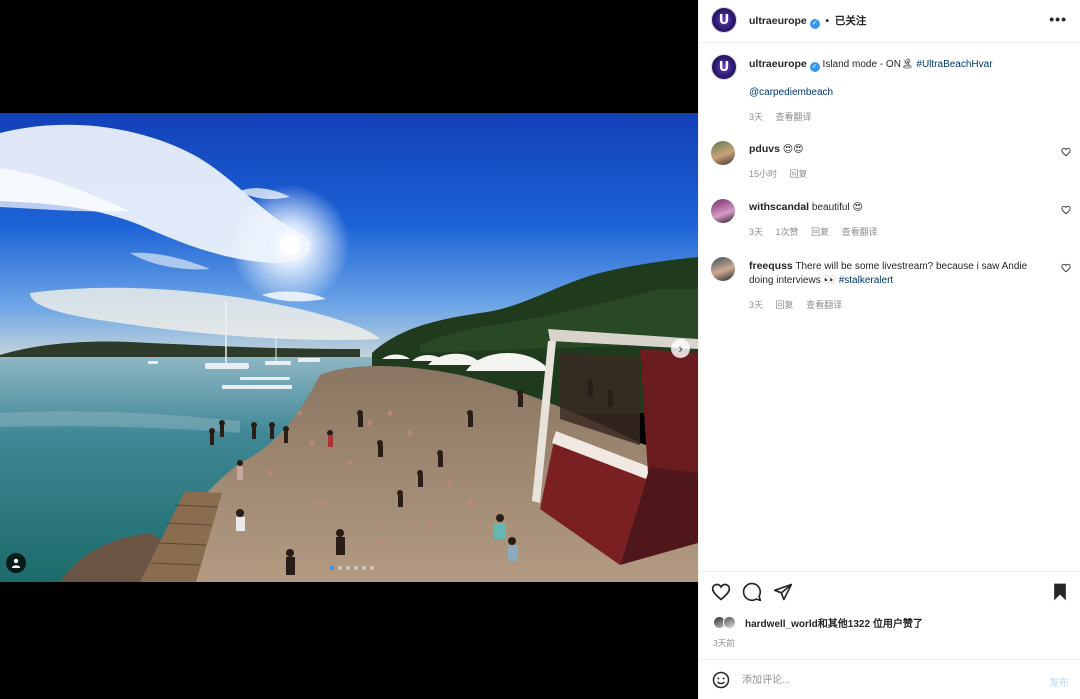  Describe the element at coordinates (954, 64) in the screenshot. I see `caption-hashtag-link: #UltraBeachHvar` at that location.